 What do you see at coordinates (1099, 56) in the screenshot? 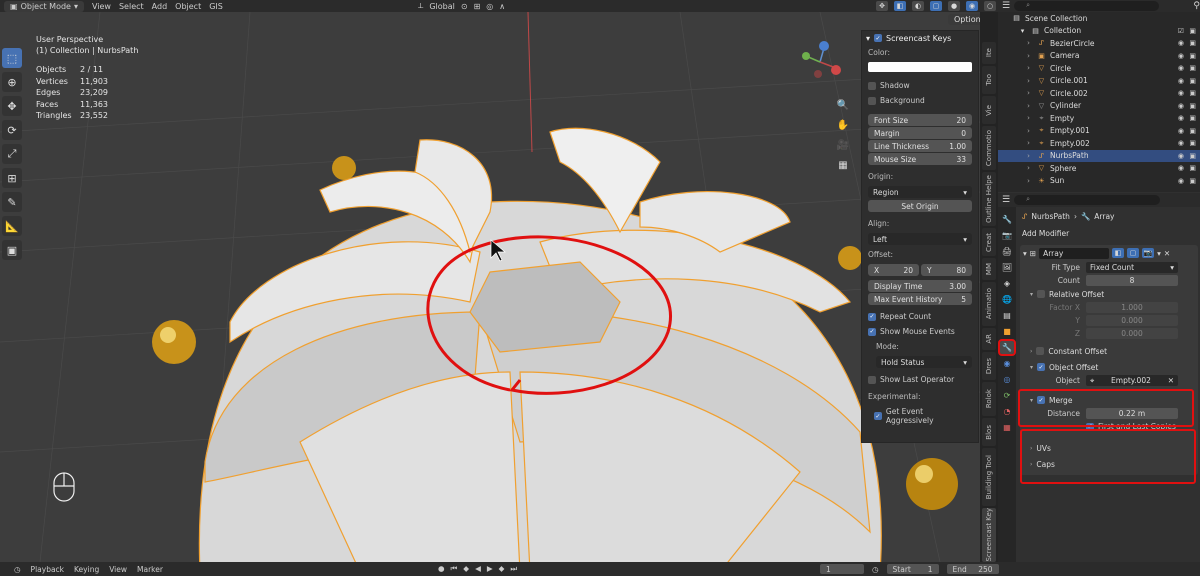
I see `outliner-item: › ▣ Camera ◉ ▣` at bounding box center [1099, 56].